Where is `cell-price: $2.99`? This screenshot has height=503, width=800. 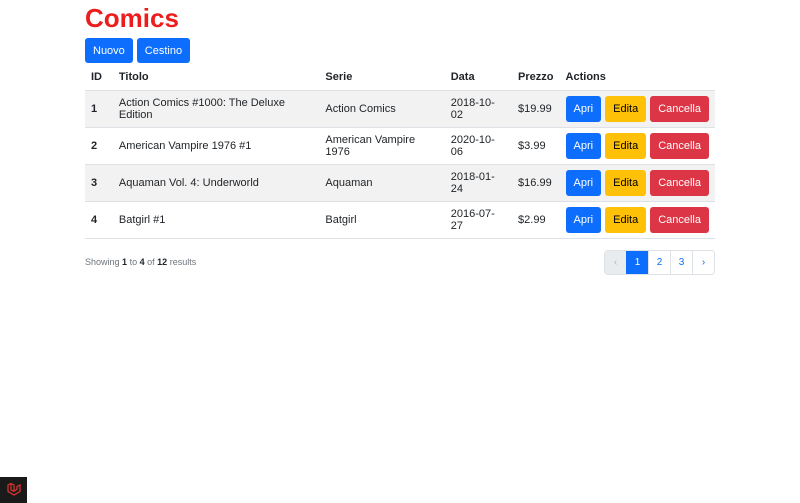 cell-price: $2.99 is located at coordinates (536, 220).